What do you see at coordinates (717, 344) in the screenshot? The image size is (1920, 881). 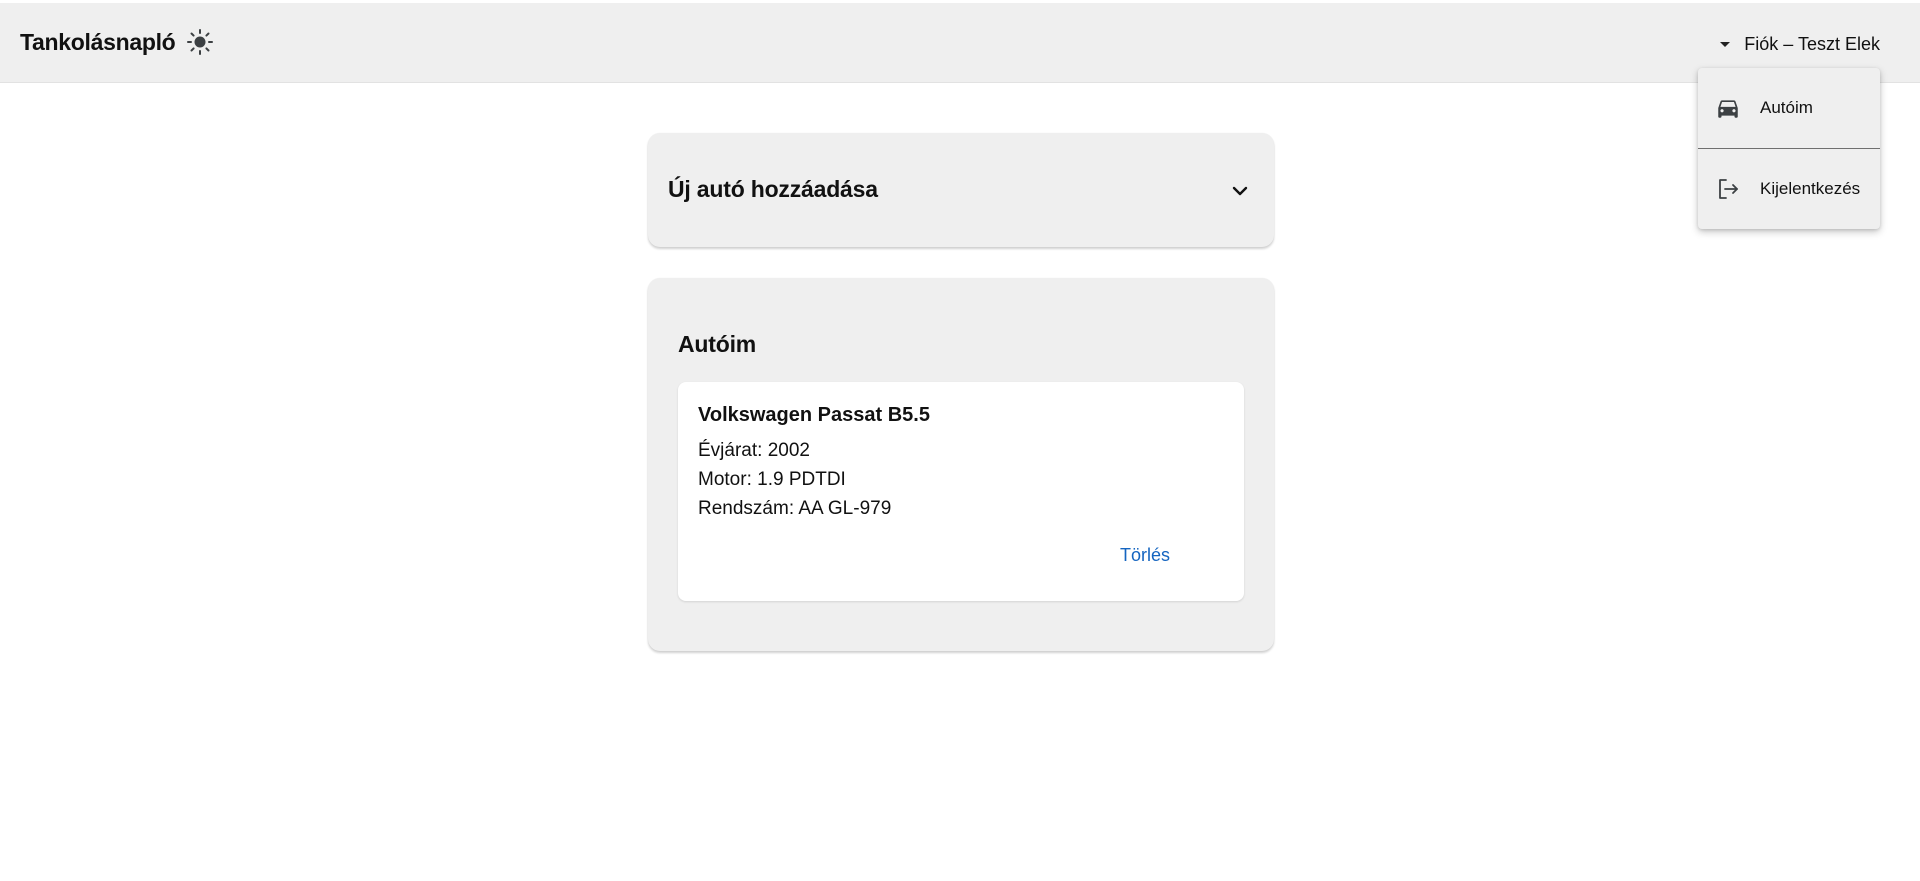 I see `my-cars-title: Autóim` at bounding box center [717, 344].